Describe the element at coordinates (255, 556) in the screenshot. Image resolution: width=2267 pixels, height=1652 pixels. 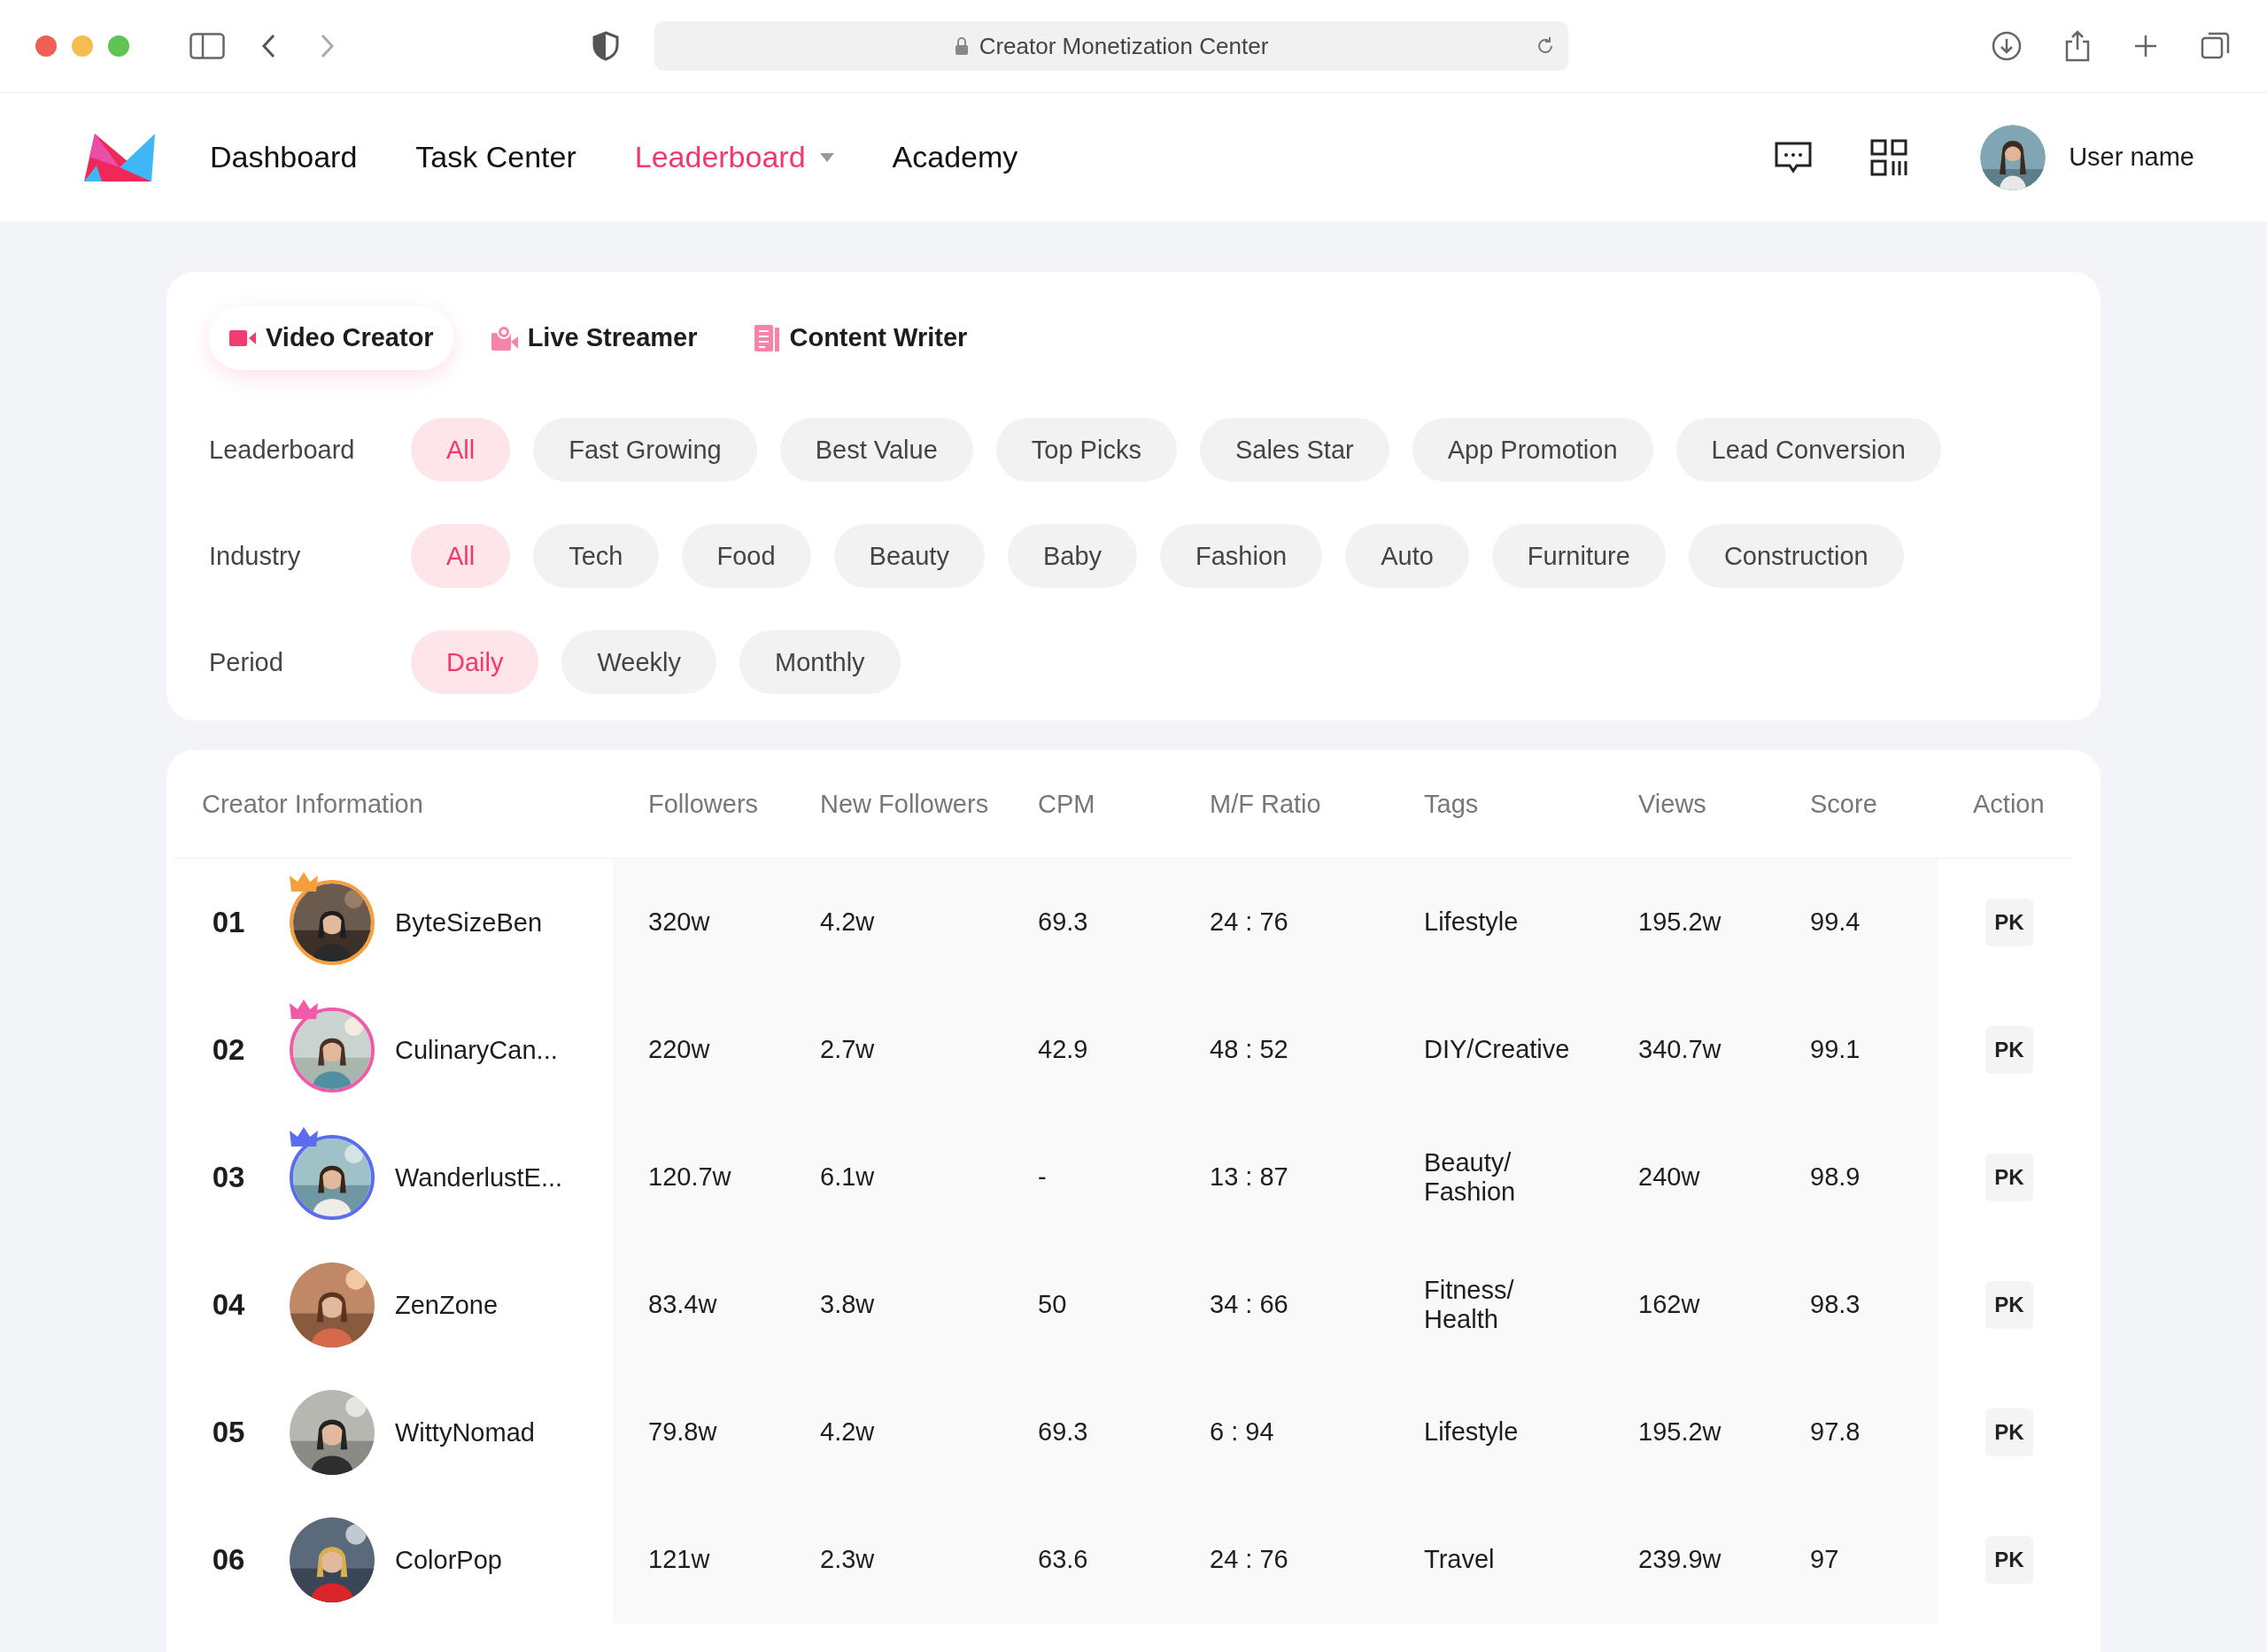
I see `filter-label: Industry` at that location.